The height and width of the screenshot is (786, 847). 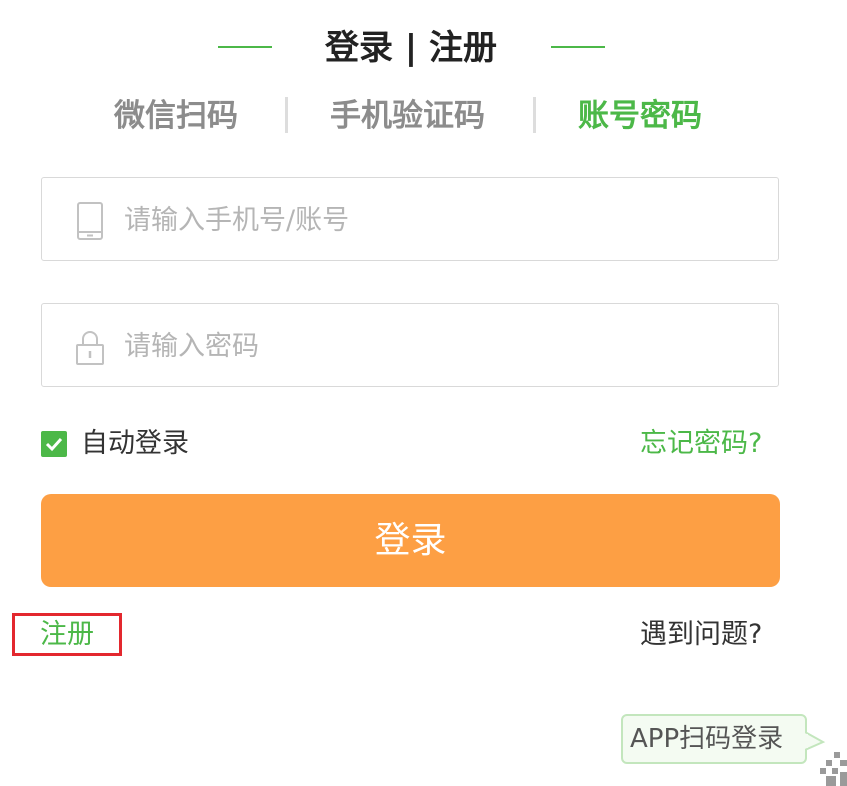 I want to click on auto-login-checkbox, so click(x=54, y=444).